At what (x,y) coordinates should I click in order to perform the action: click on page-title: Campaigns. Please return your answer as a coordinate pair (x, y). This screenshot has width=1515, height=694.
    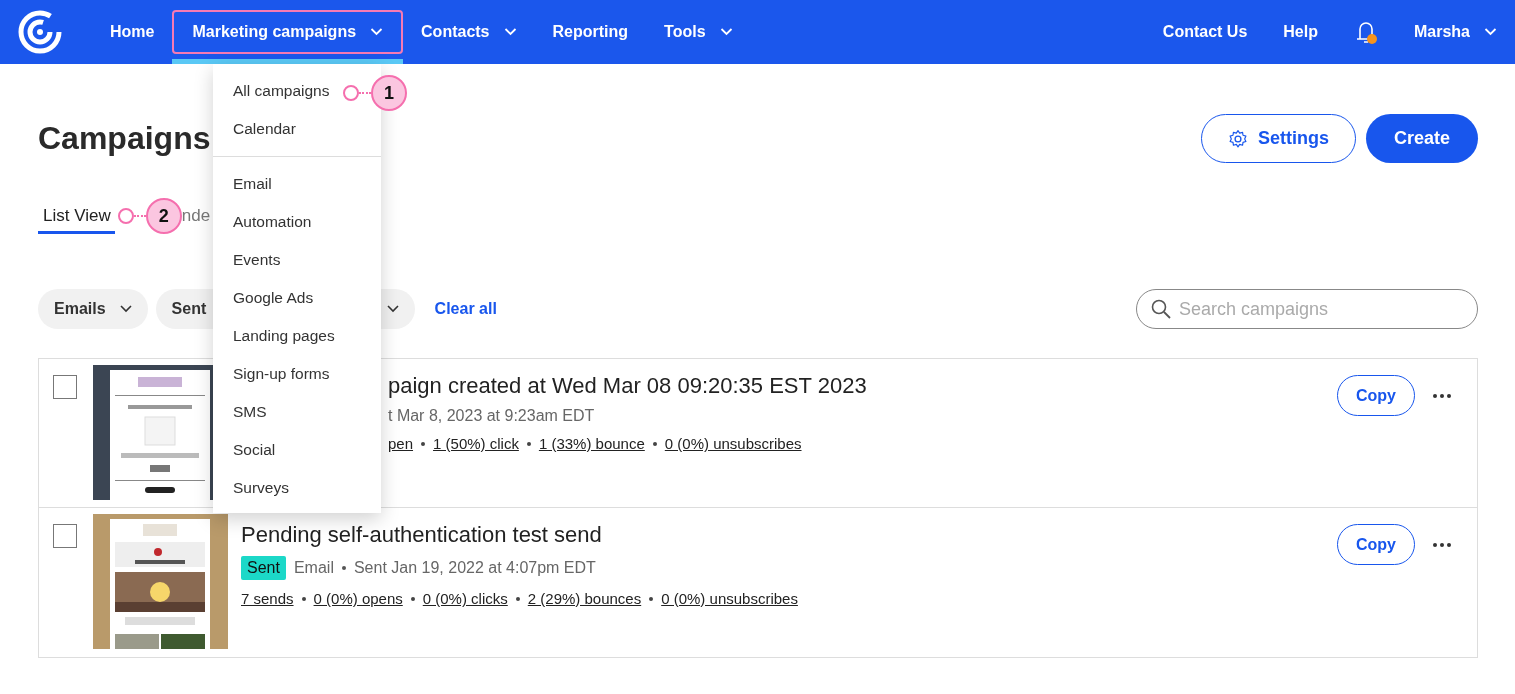
    Looking at the image, I should click on (124, 138).